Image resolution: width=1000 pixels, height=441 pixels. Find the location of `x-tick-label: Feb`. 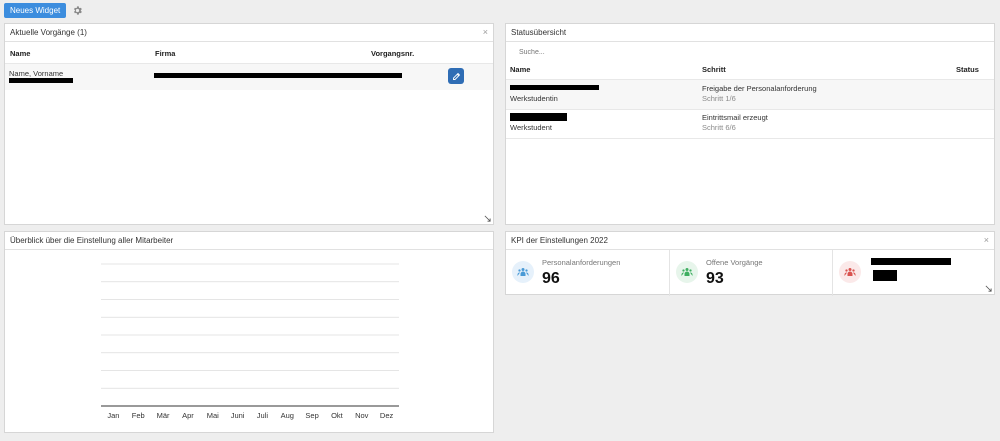

x-tick-label: Feb is located at coordinates (138, 415).